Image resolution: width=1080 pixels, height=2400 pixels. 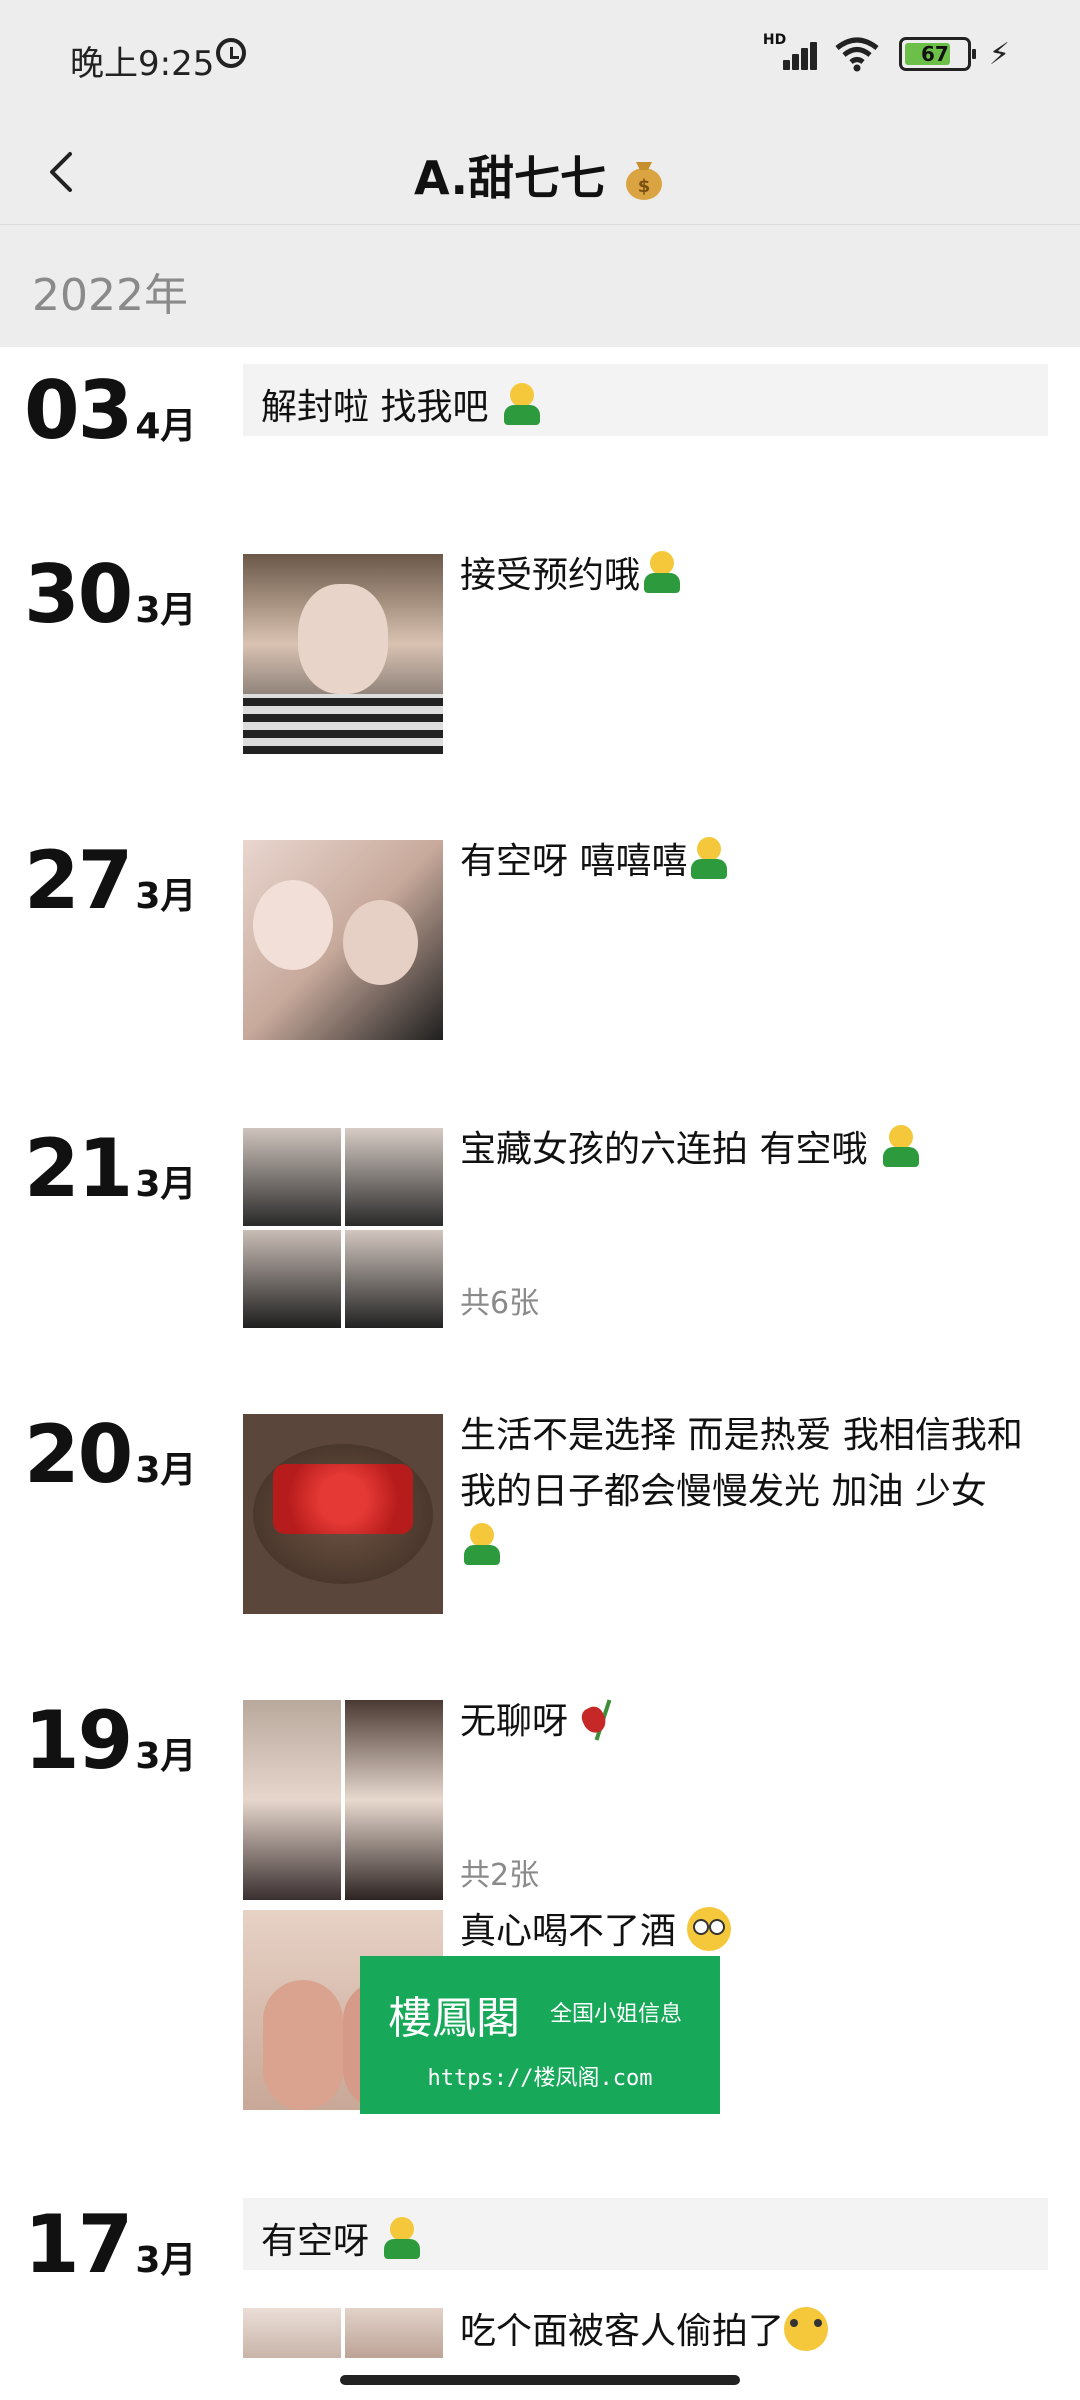 I want to click on post-caption: 接受预约哦, so click(x=755, y=576).